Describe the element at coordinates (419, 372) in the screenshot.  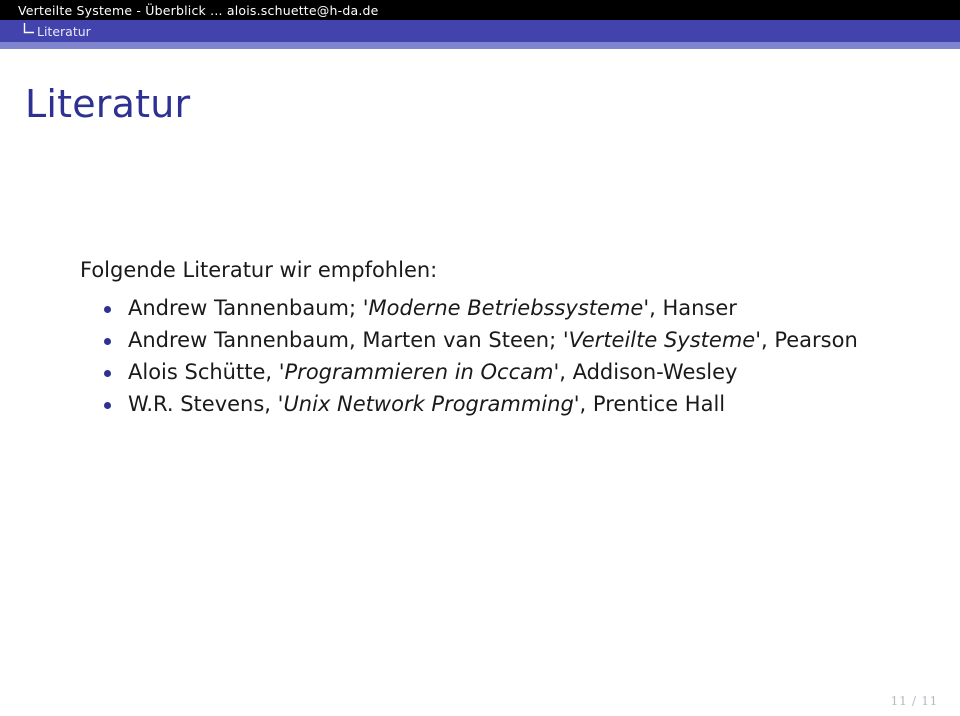
I see `reference-title: Programmieren in Occam` at that location.